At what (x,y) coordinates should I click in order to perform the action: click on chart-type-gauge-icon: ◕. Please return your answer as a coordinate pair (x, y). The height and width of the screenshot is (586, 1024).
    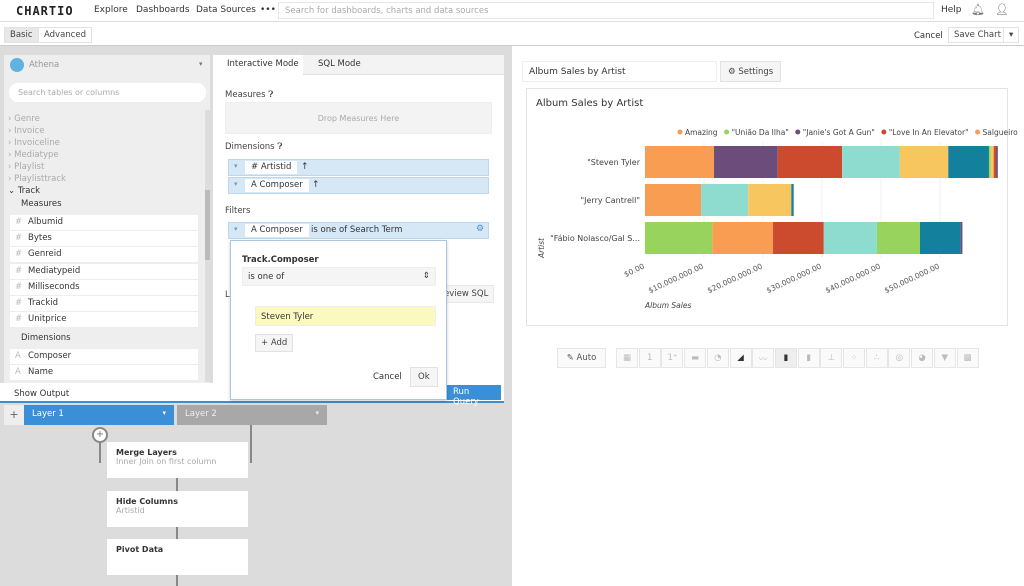
    Looking at the image, I should click on (922, 358).